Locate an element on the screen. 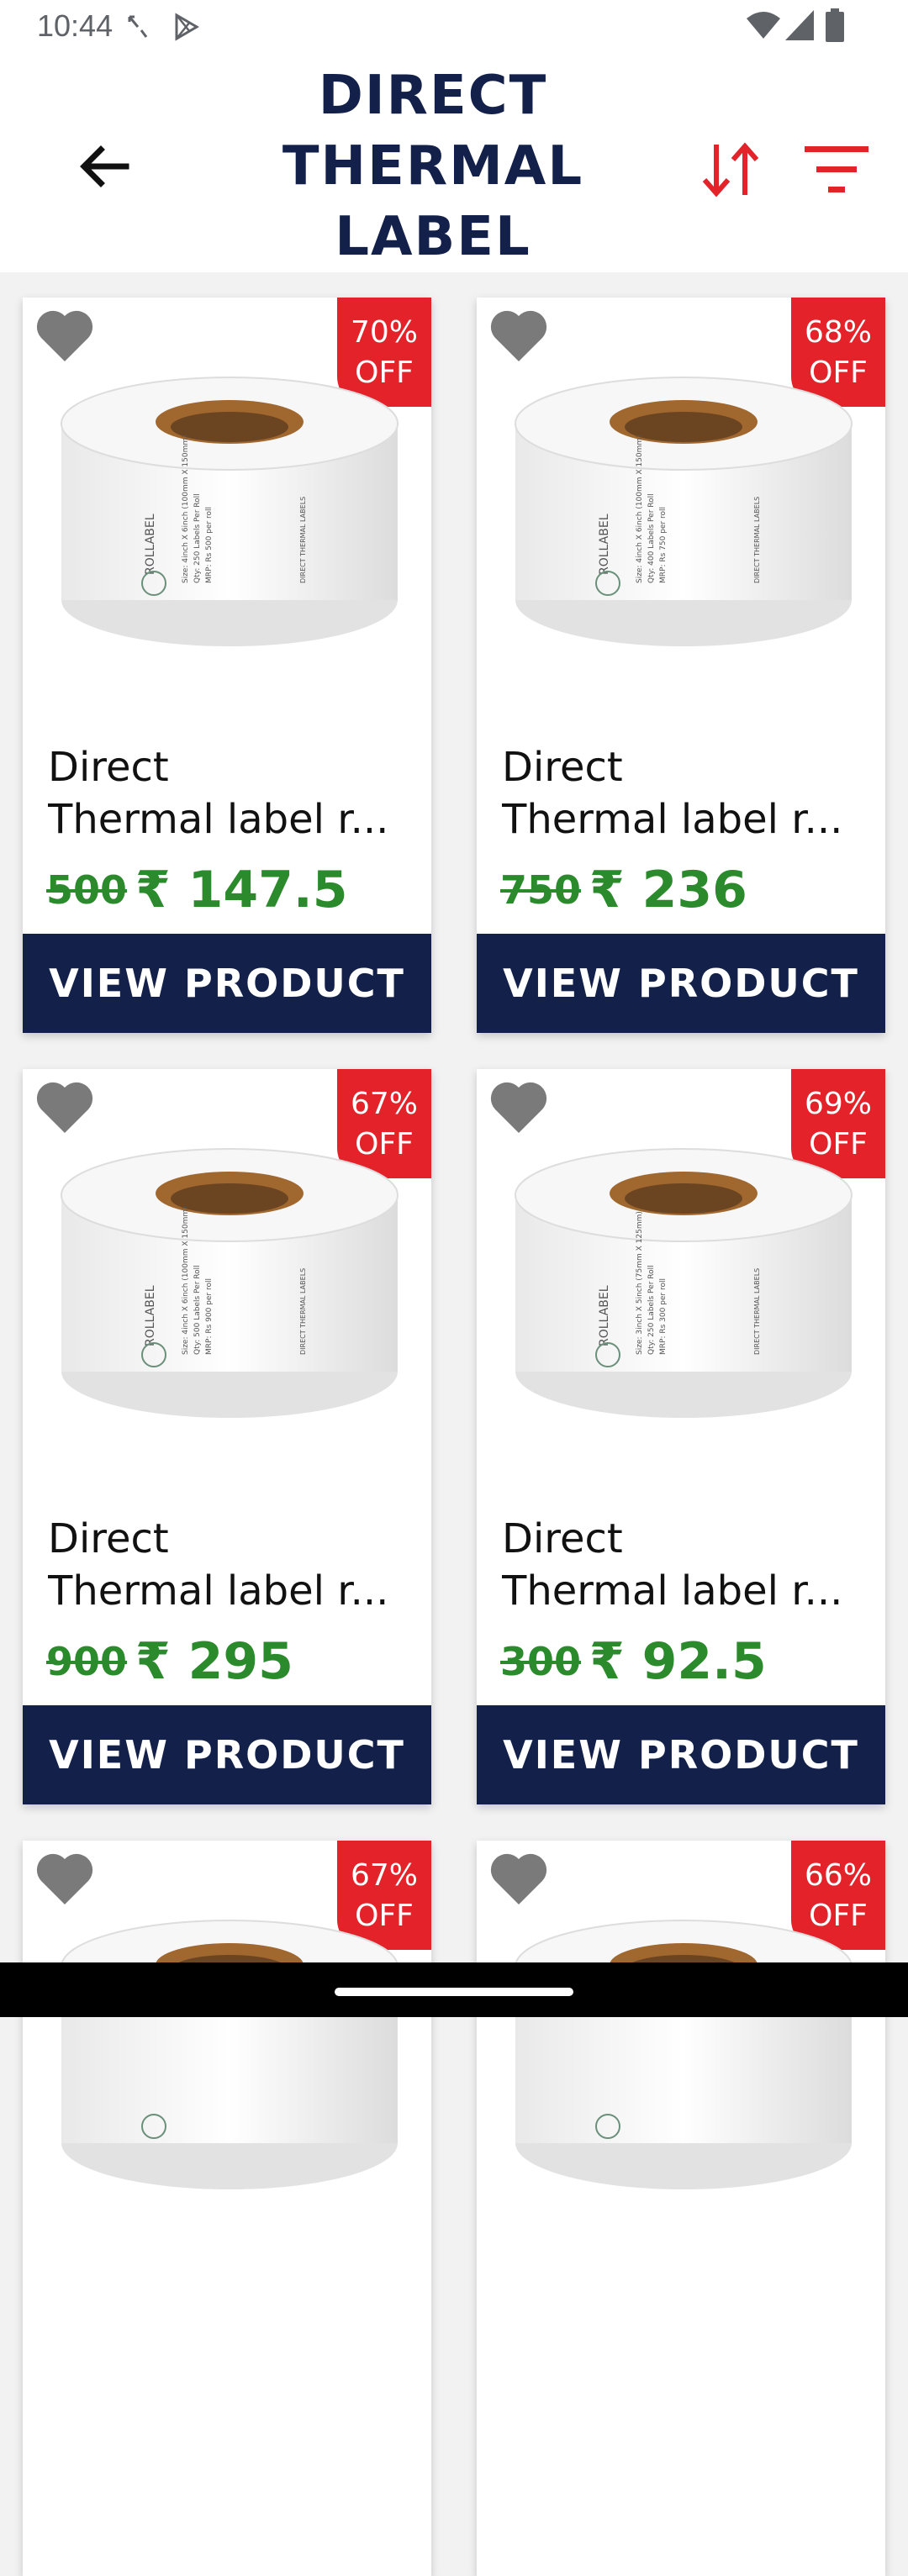 The image size is (908, 2576). label-mrp: MRP: Rs 500 per roll is located at coordinates (209, 545).